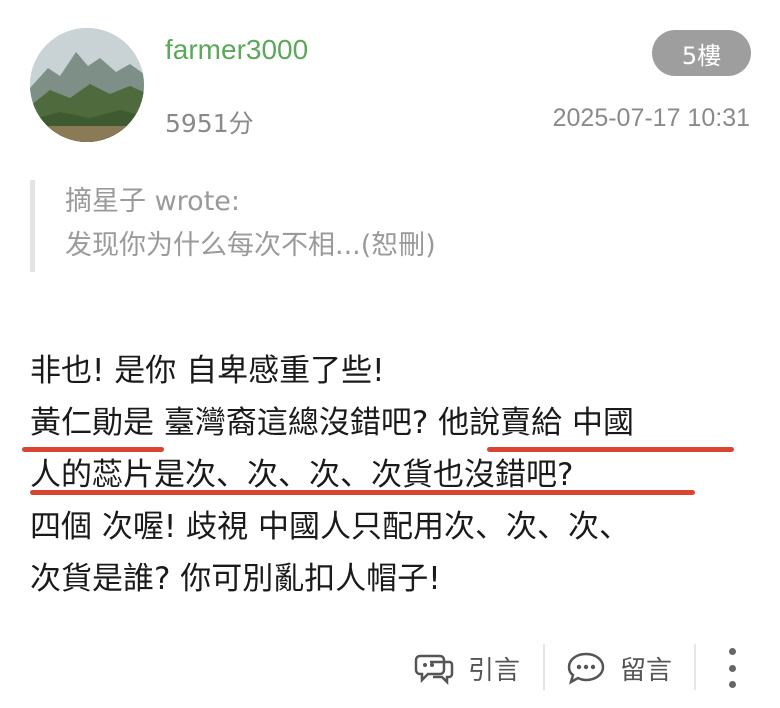  Describe the element at coordinates (586, 668) in the screenshot. I see `comment-bubble-icon` at that location.